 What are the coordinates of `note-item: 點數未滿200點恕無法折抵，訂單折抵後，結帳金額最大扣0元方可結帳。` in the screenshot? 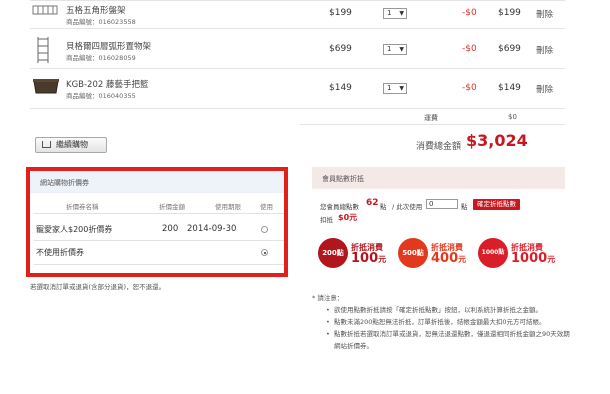 It's located at (442, 322).